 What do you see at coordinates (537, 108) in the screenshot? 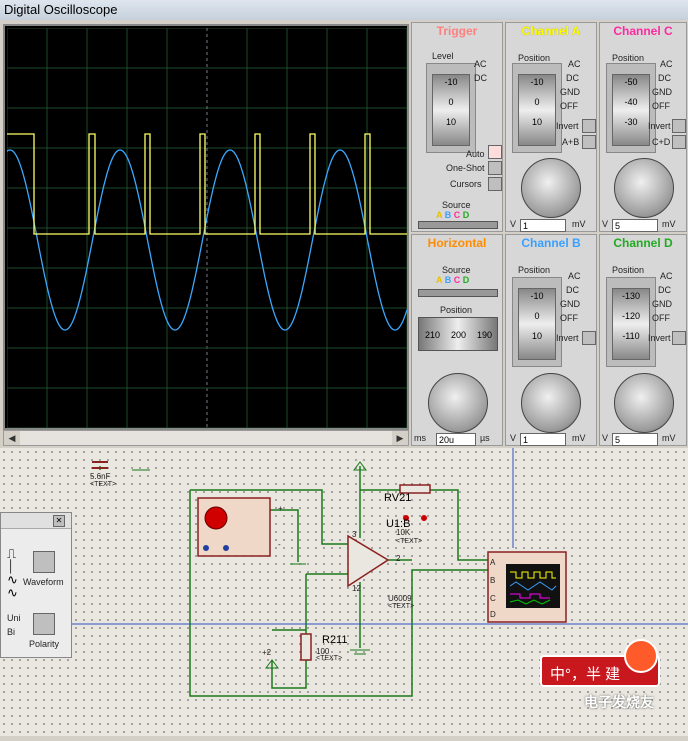
I see `channel-a-position: -10 0 10` at bounding box center [537, 108].